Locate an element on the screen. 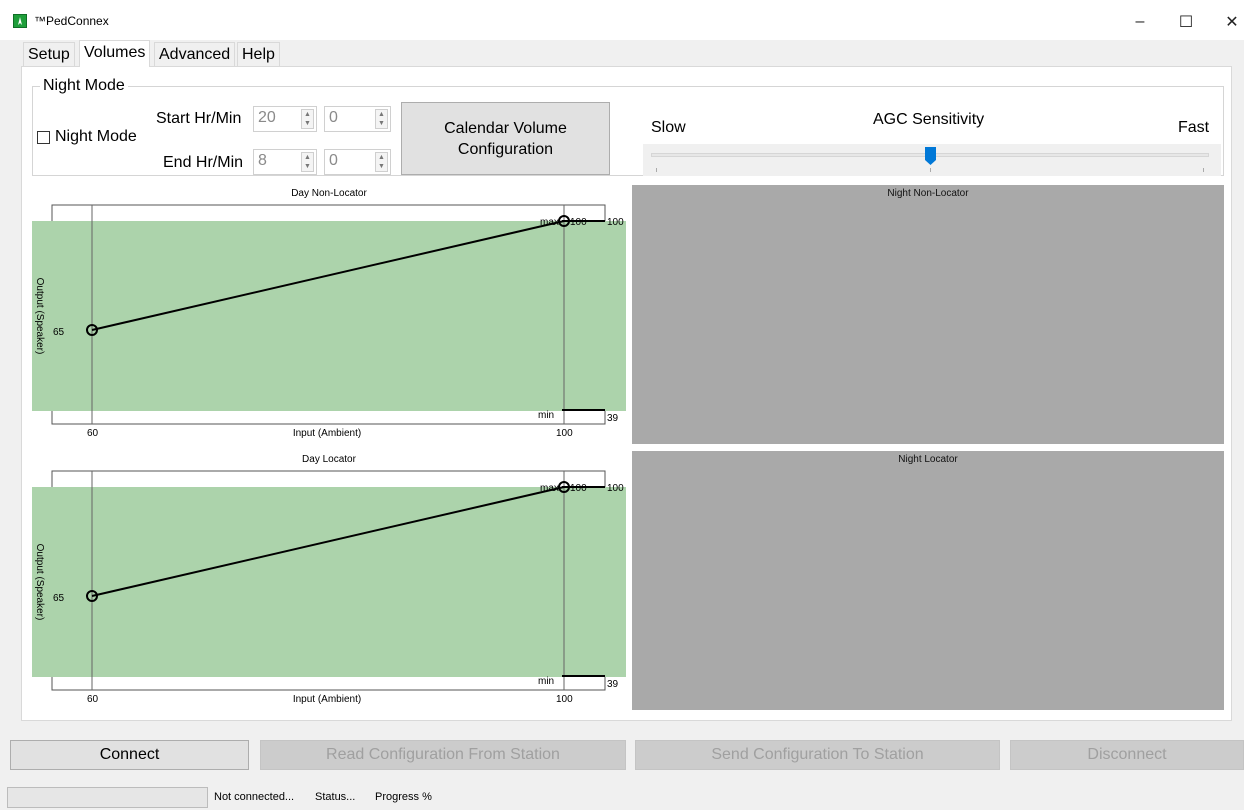  send-configuration-button: Send Configuration To Station is located at coordinates (817, 755).